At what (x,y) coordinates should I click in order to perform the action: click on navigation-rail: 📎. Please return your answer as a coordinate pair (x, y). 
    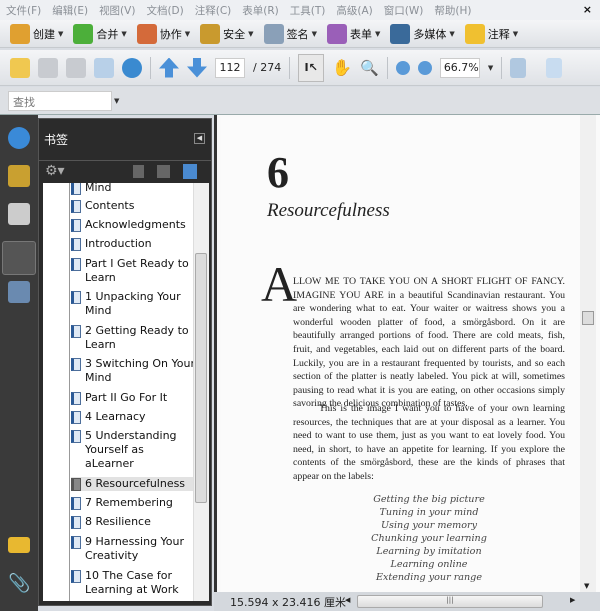
    Looking at the image, I should click on (19, 363).